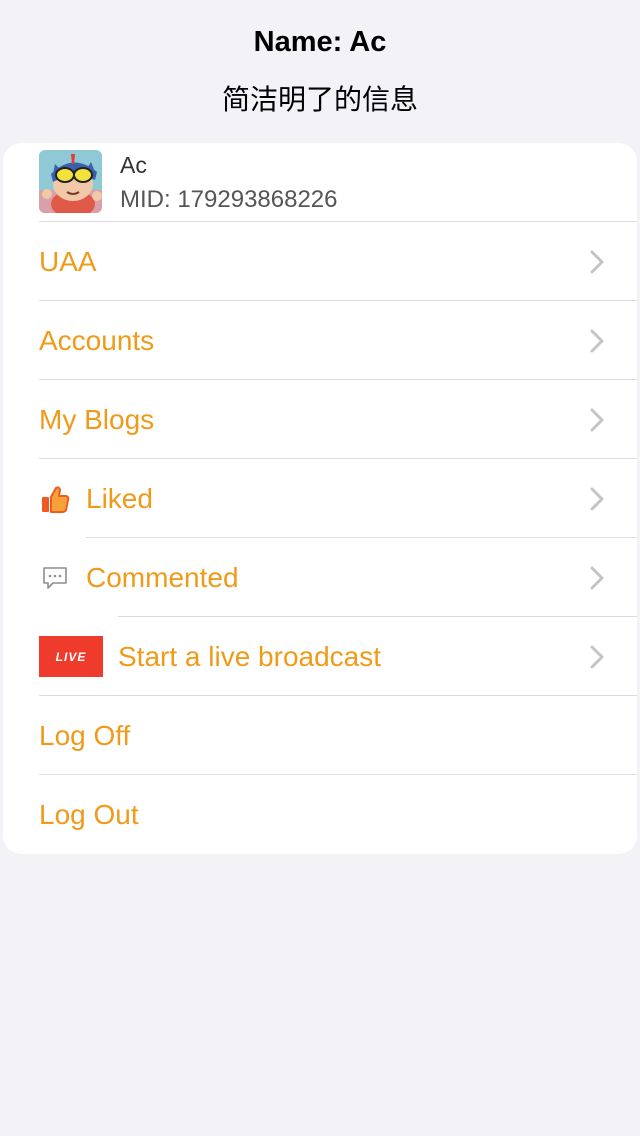 This screenshot has height=1136, width=640. Describe the element at coordinates (320, 340) in the screenshot. I see `menu-item-accounts: Accounts` at that location.